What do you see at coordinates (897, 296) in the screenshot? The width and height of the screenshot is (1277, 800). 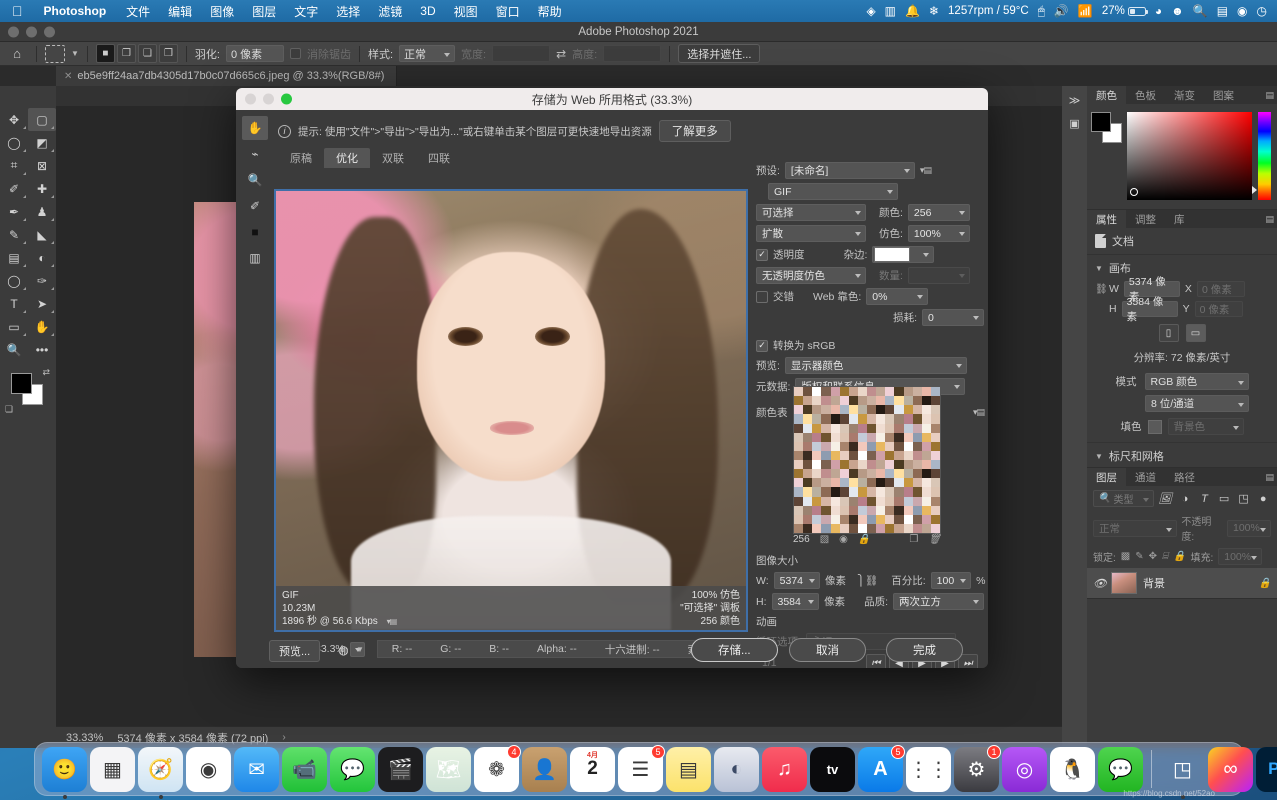 I see `web-snap-select: 0%` at bounding box center [897, 296].